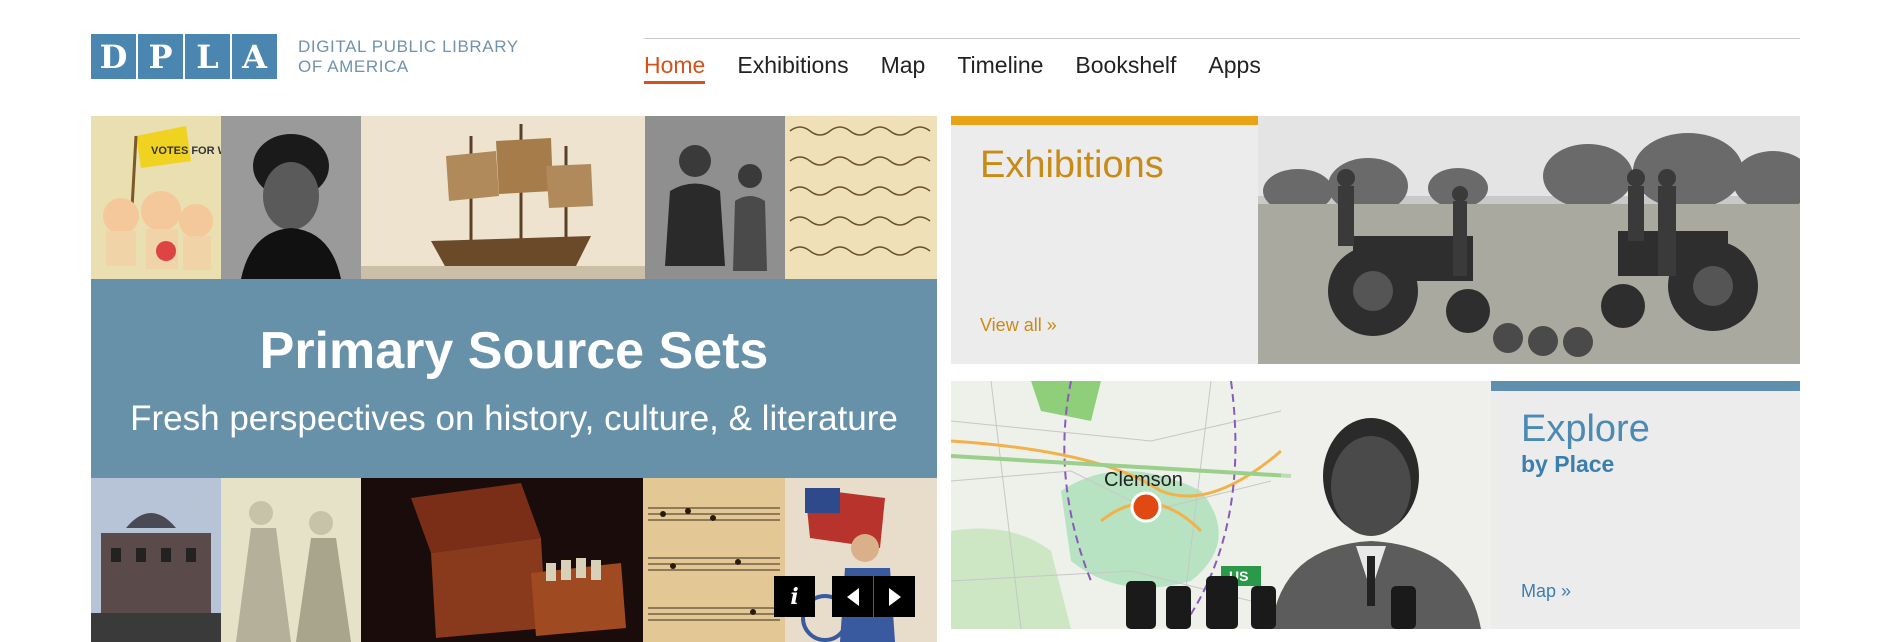 This screenshot has height=642, width=1880. I want to click on next-slide-button, so click(894, 596).